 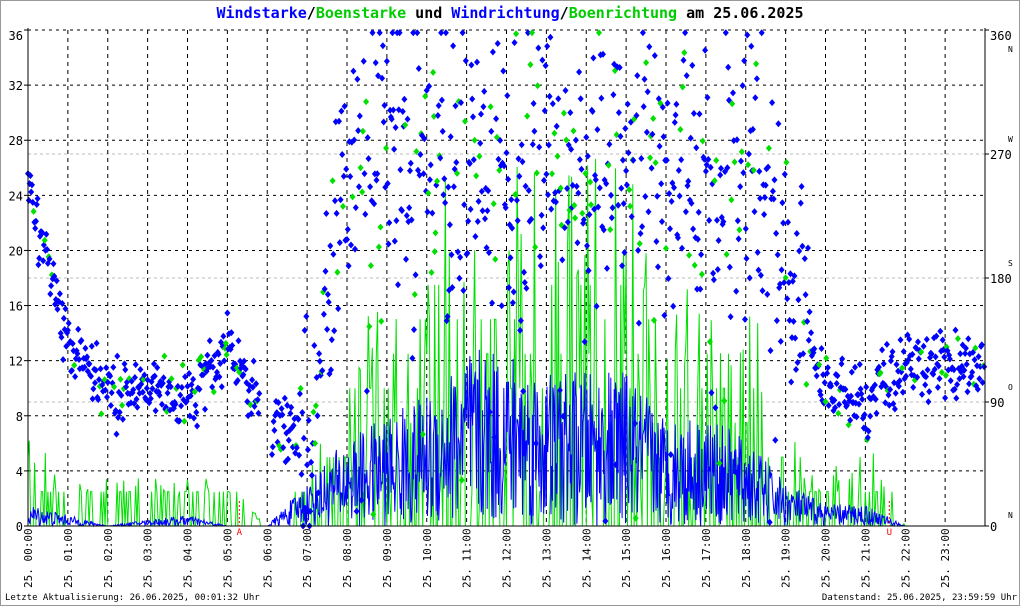 I want to click on x-tick-label: 25. 03:00, so click(x=148, y=558).